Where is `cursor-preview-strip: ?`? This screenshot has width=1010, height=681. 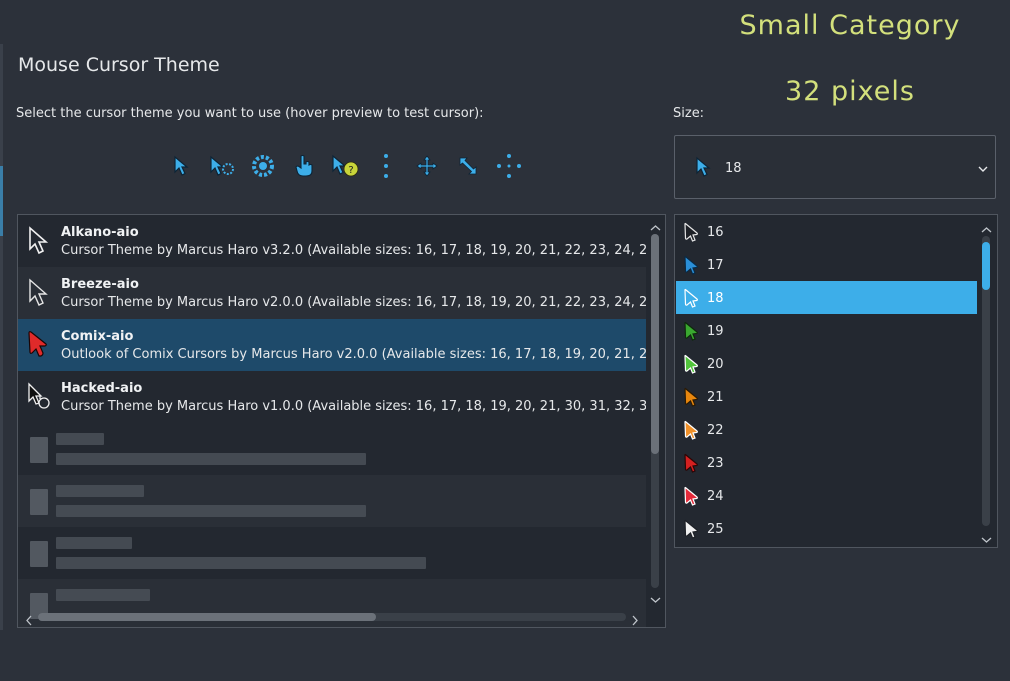 cursor-preview-strip: ? is located at coordinates (344, 166).